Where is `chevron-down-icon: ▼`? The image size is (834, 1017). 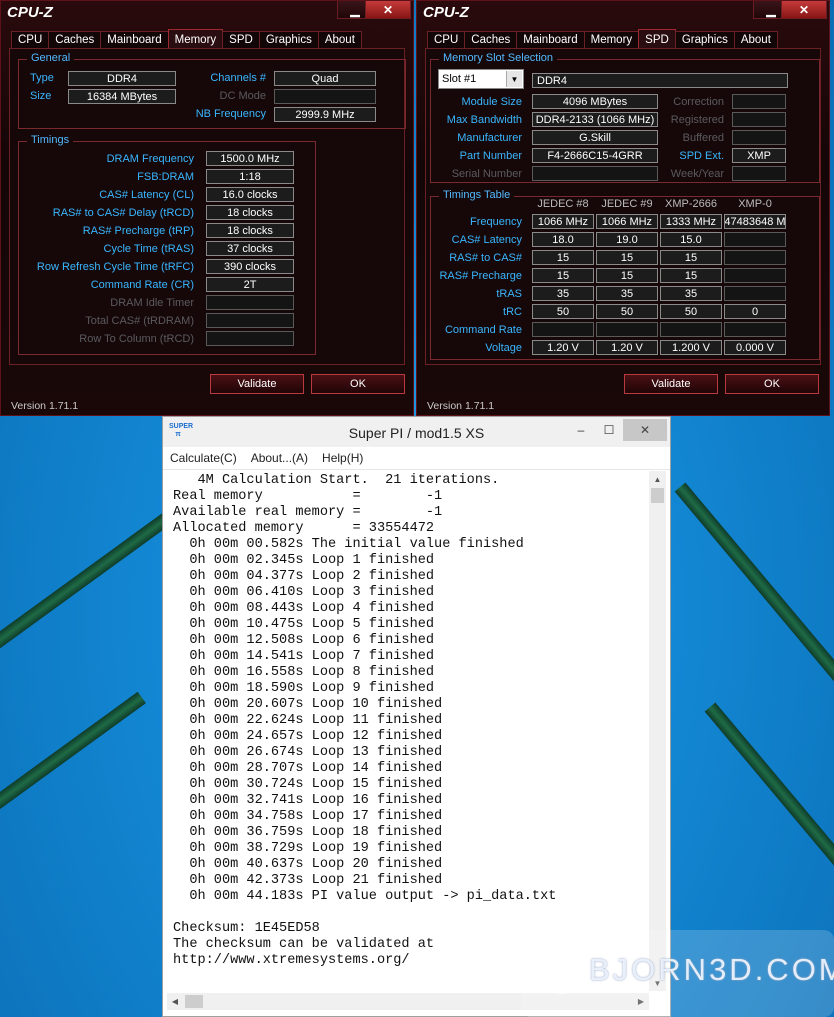
chevron-down-icon: ▼ is located at coordinates (514, 79).